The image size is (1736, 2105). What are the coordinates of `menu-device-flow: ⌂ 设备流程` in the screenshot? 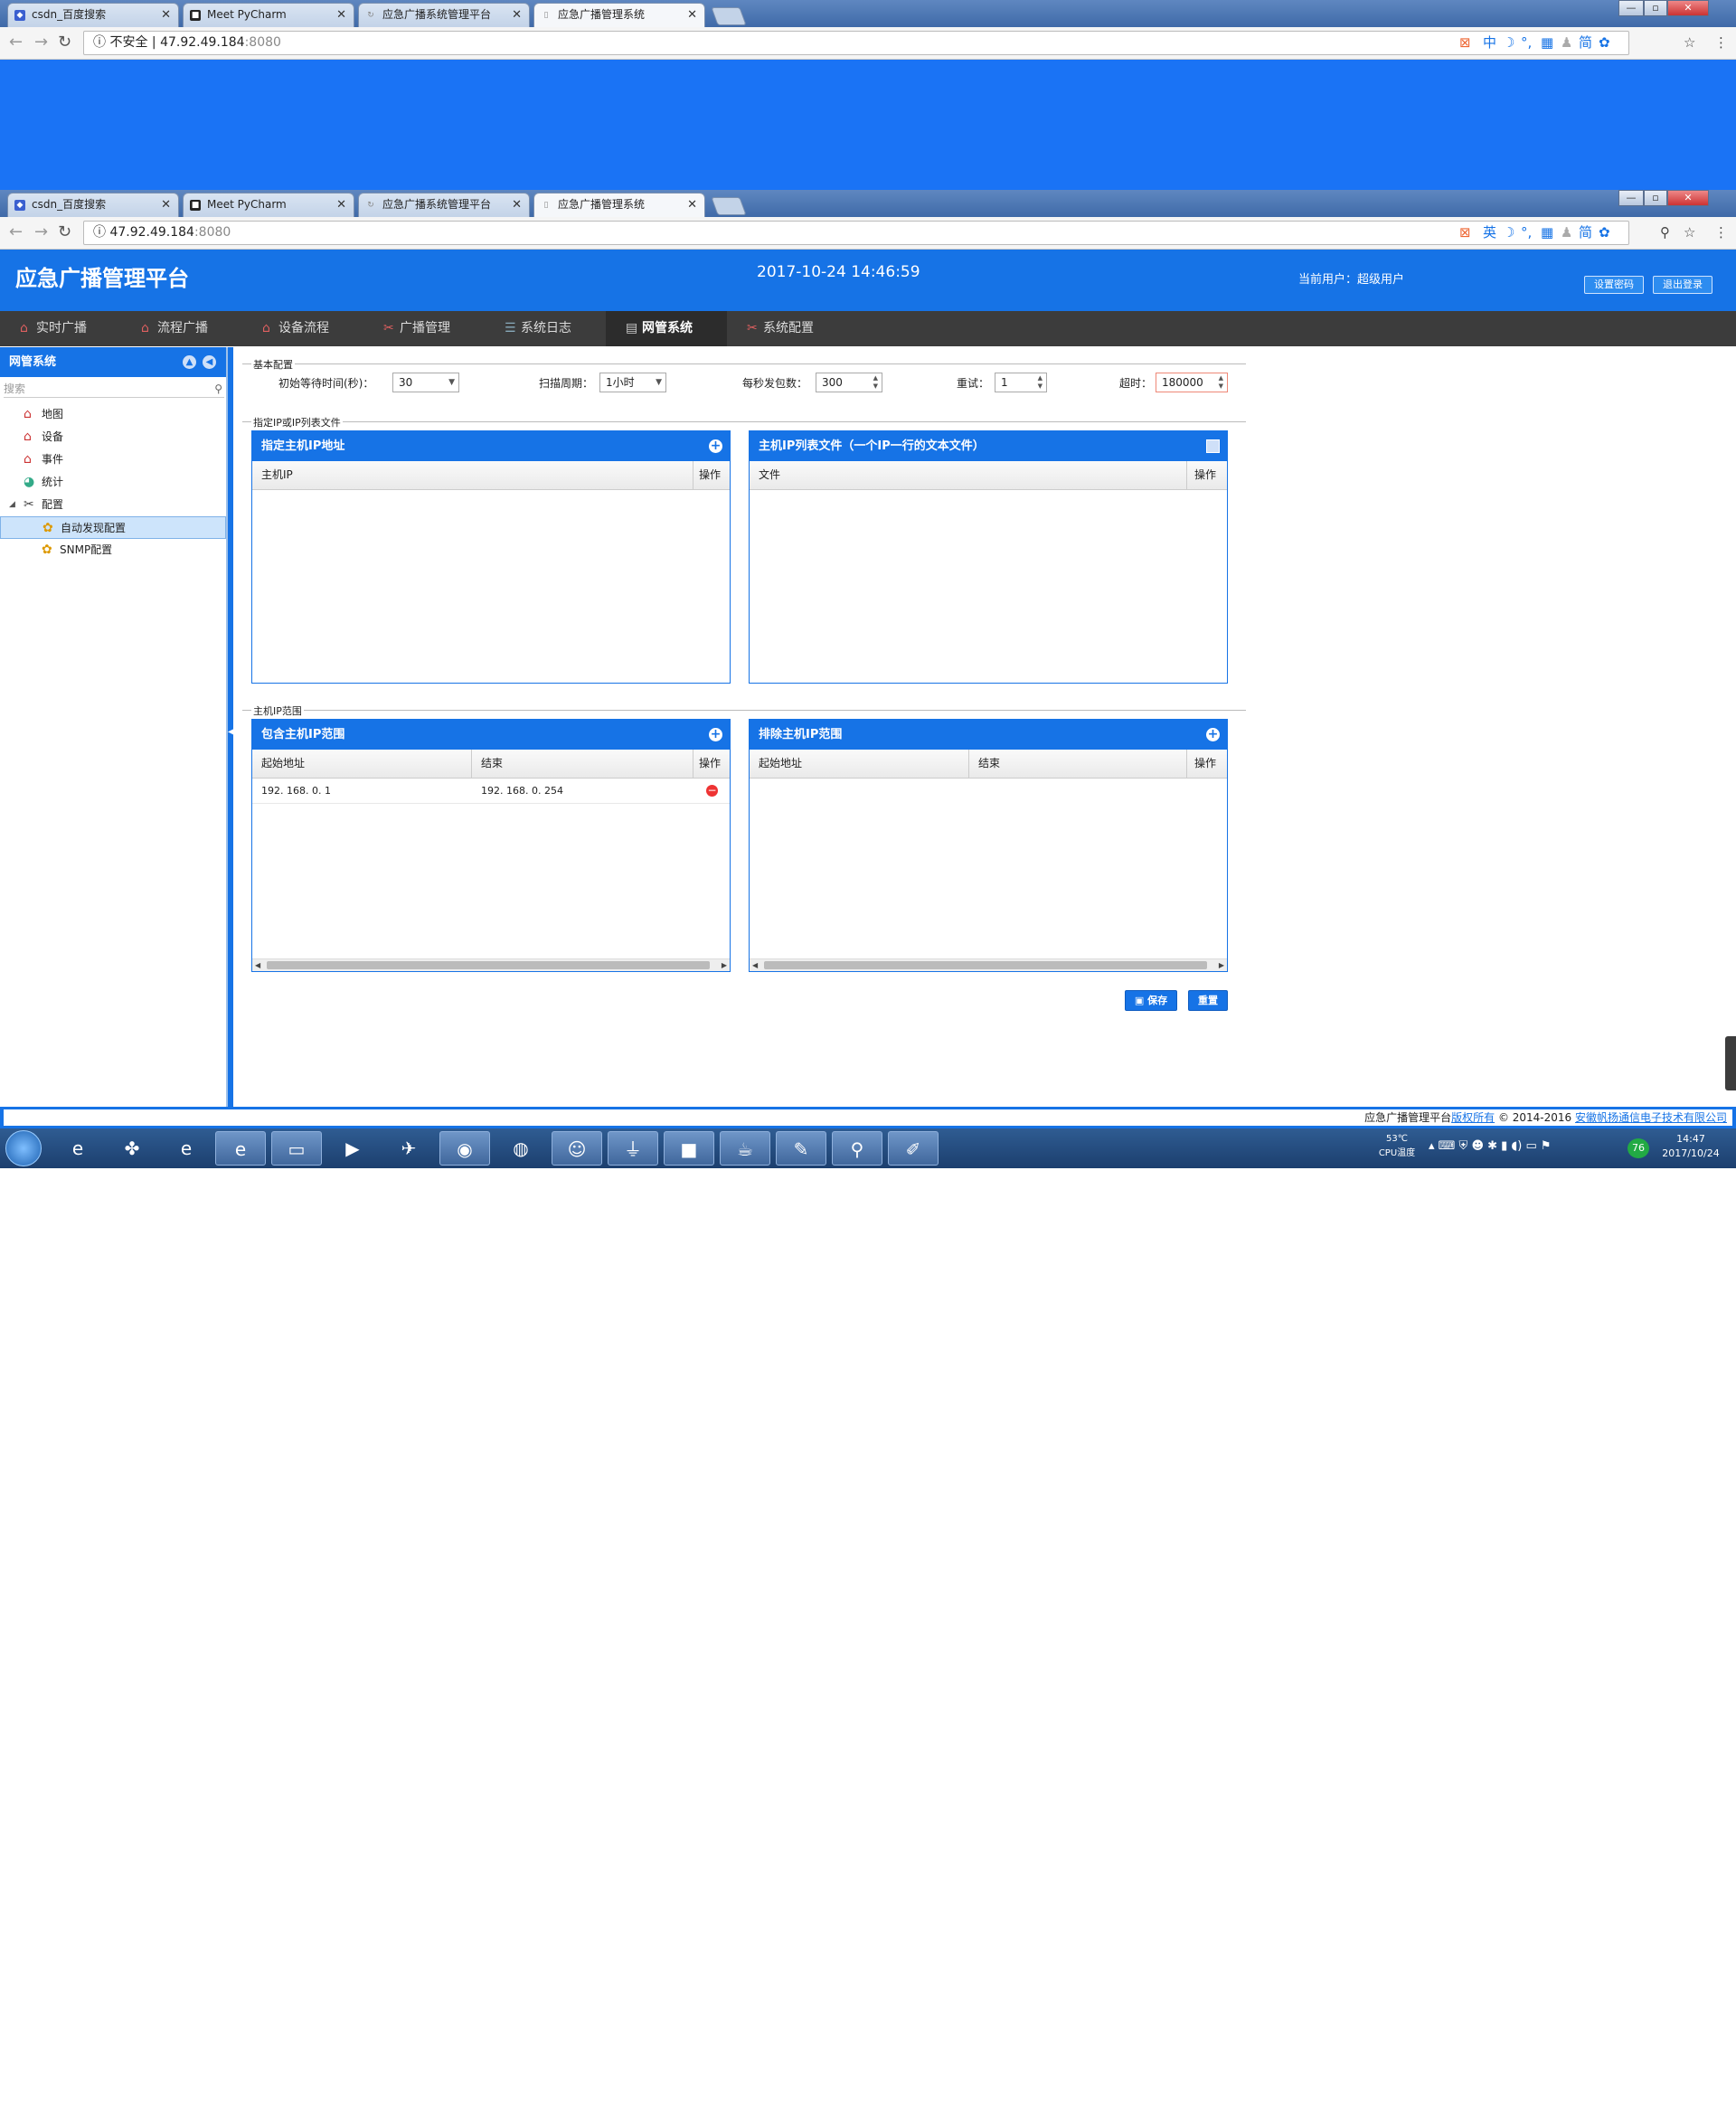 It's located at (303, 328).